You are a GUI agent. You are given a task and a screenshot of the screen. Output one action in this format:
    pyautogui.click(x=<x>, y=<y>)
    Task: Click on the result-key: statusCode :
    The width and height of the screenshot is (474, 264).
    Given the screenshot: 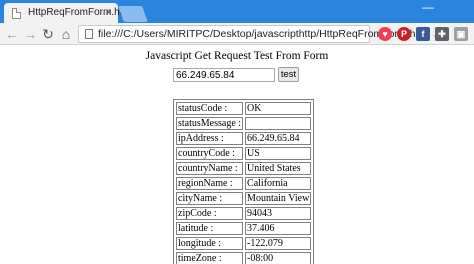 What is the action you would take?
    pyautogui.click(x=210, y=108)
    